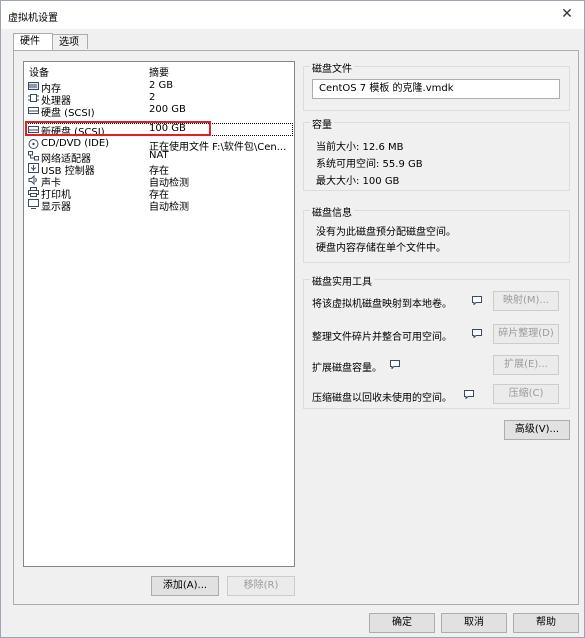 Image resolution: width=585 pixels, height=638 pixels. What do you see at coordinates (161, 85) in the screenshot?
I see `device-summary: 2 GB` at bounding box center [161, 85].